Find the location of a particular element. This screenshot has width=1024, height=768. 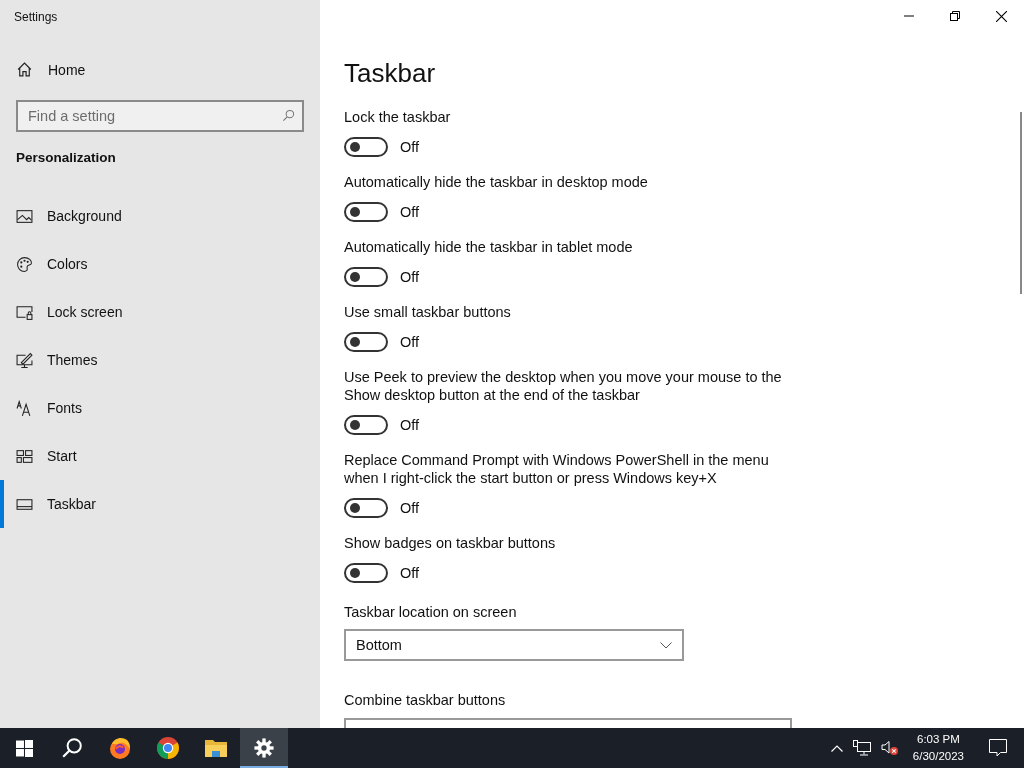

network-monitor-icon is located at coordinates (861, 748).